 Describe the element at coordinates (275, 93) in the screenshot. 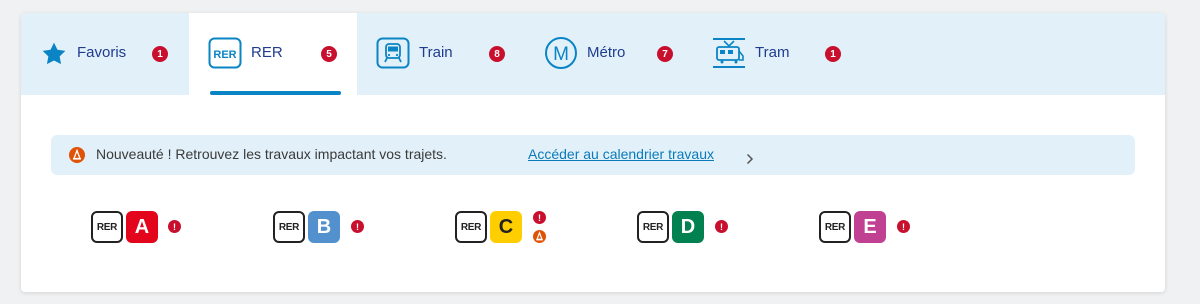

I see `active-tab-indicator` at that location.